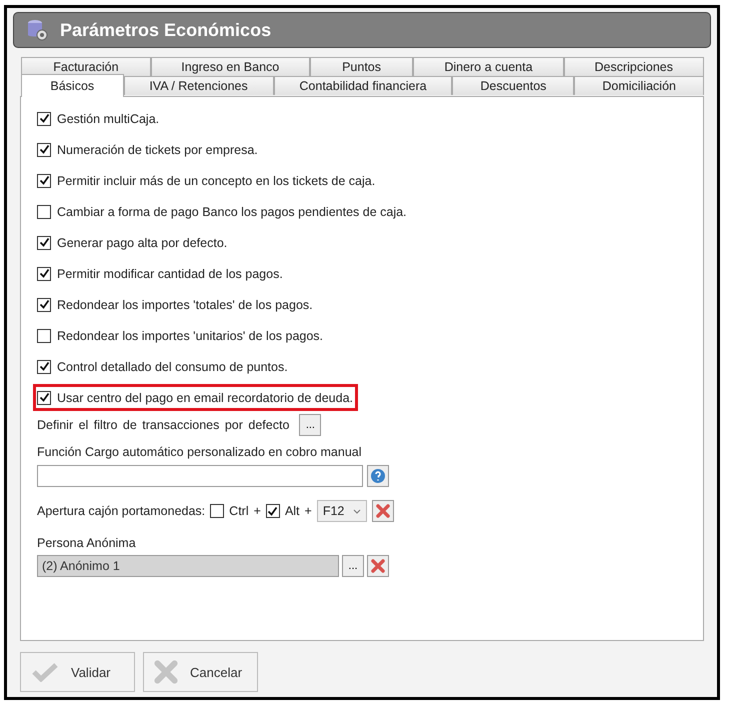 This screenshot has width=731, height=710. Describe the element at coordinates (216, 181) in the screenshot. I see `option-label: Permitir incluir más de un concepto en los tickets de caja.` at that location.